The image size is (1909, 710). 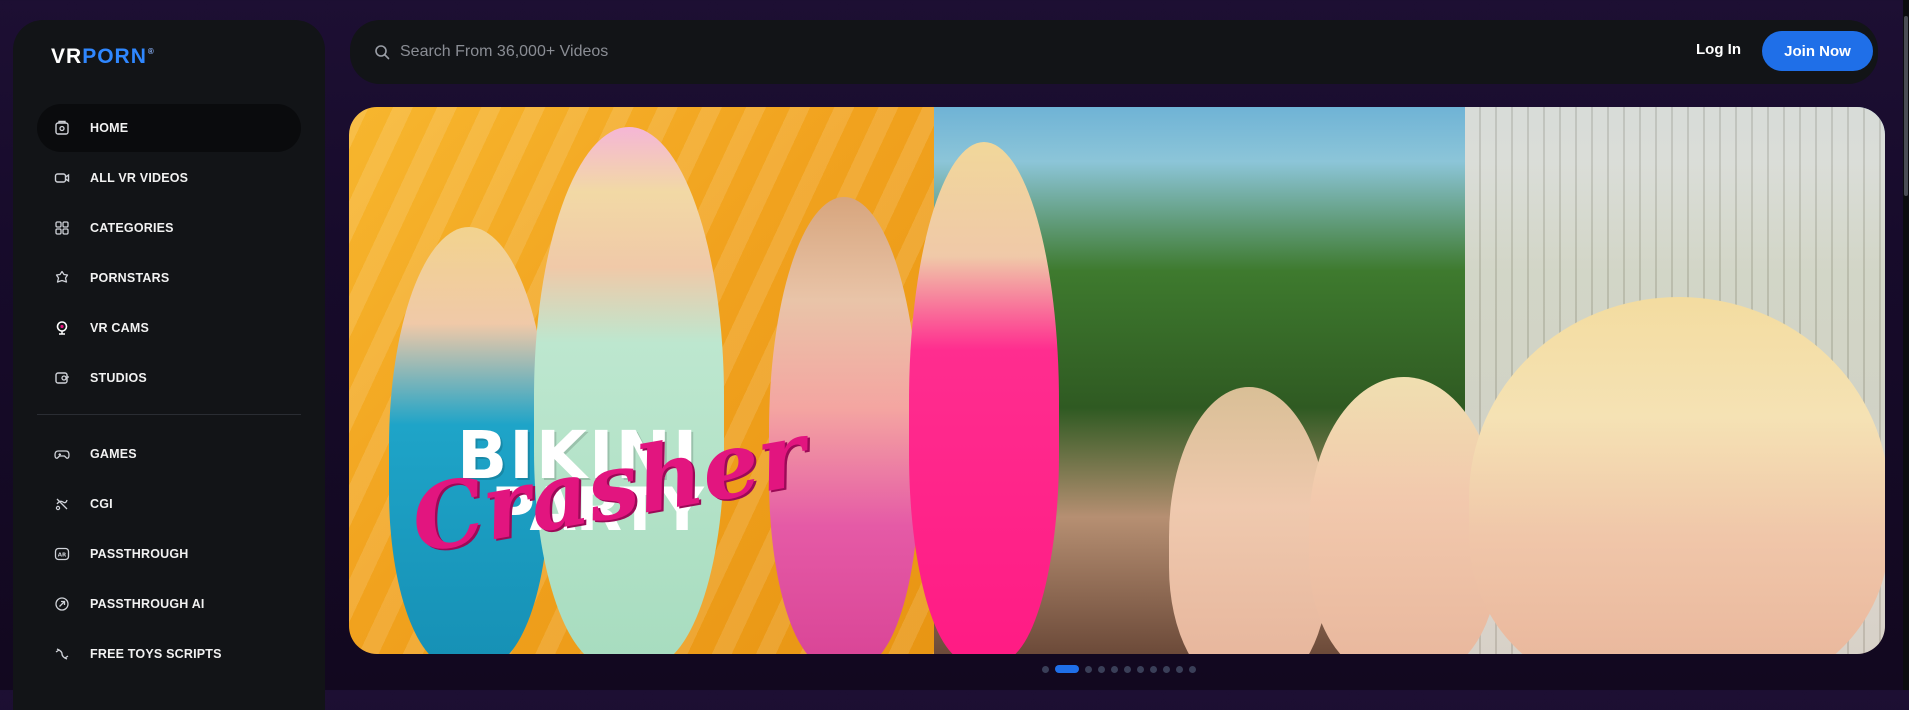 I want to click on sidebar-item-passthrough-ai: PASSTHROUGH AI, so click(x=169, y=604).